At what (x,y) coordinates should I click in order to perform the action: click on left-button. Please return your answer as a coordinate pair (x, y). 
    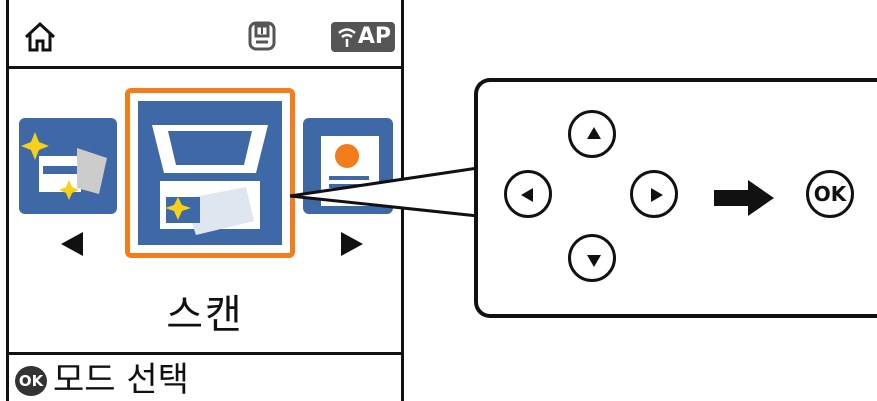
    Looking at the image, I should click on (528, 194).